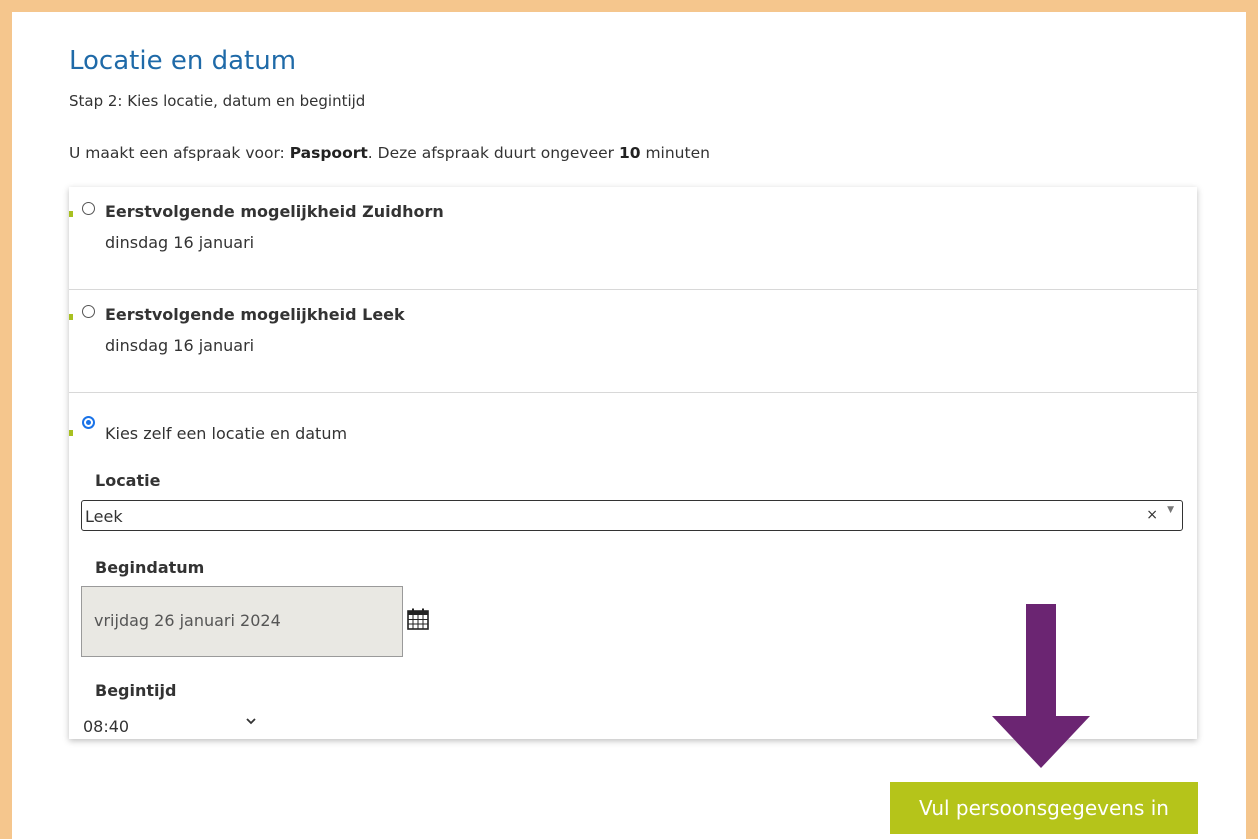 The height and width of the screenshot is (839, 1258). I want to click on caret-down-icon: ▼, so click(1170, 510).